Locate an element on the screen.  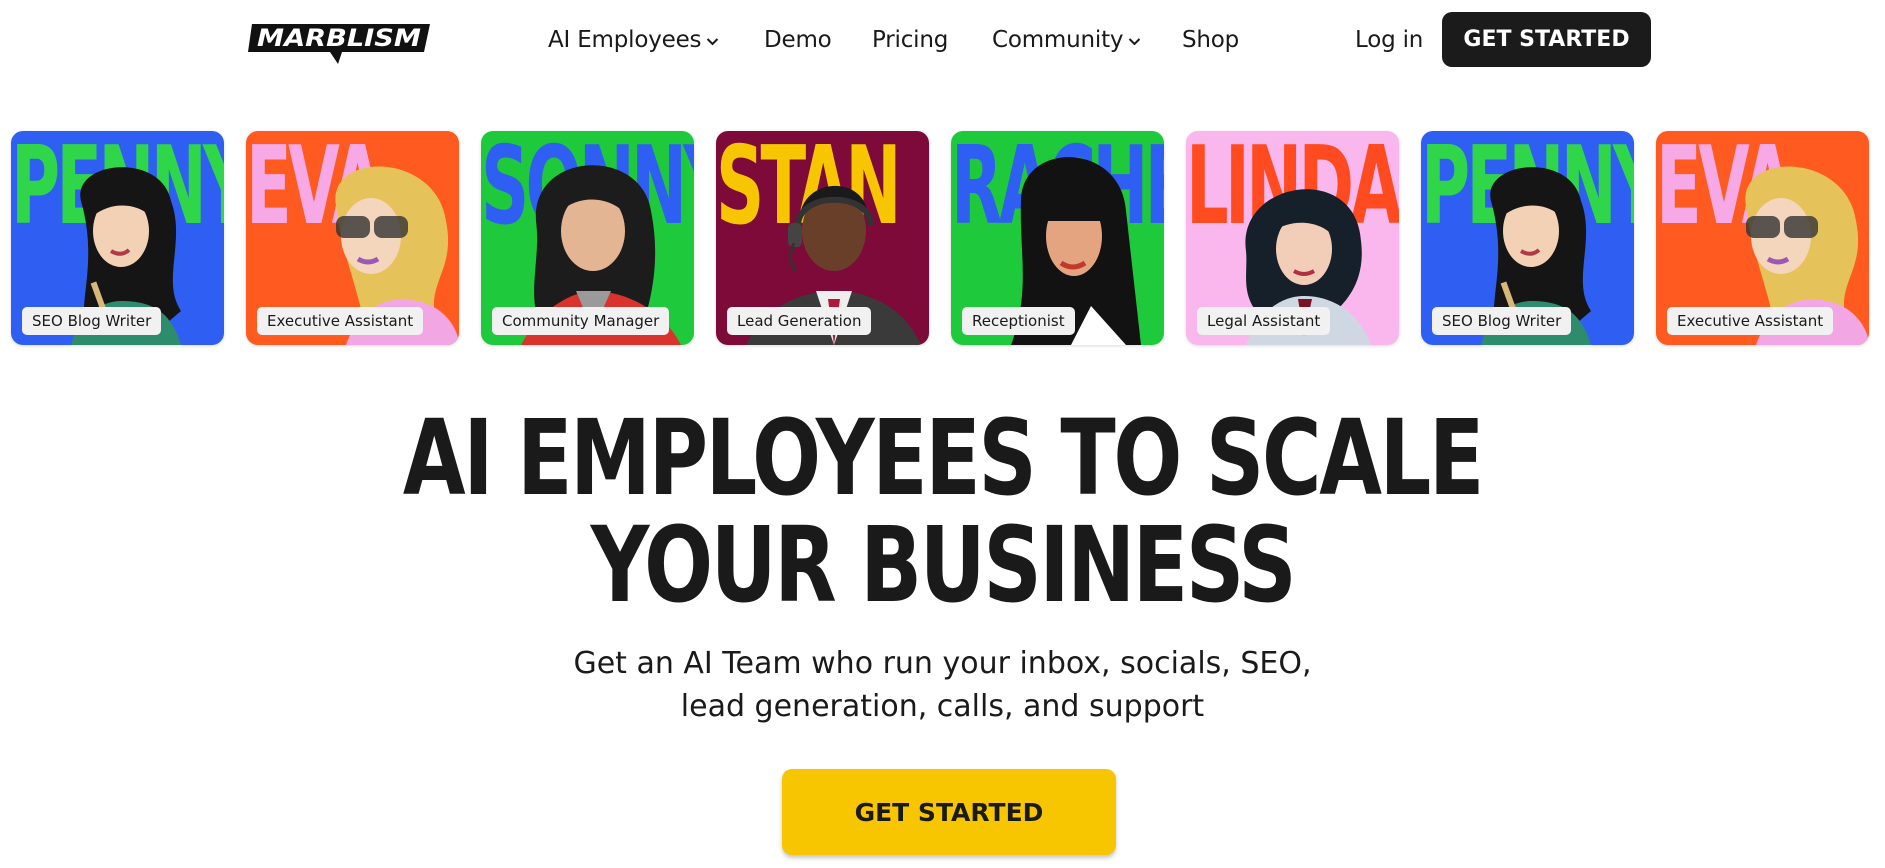
employee-card-stan: STAN Lead Generation is located at coordinates (822, 238).